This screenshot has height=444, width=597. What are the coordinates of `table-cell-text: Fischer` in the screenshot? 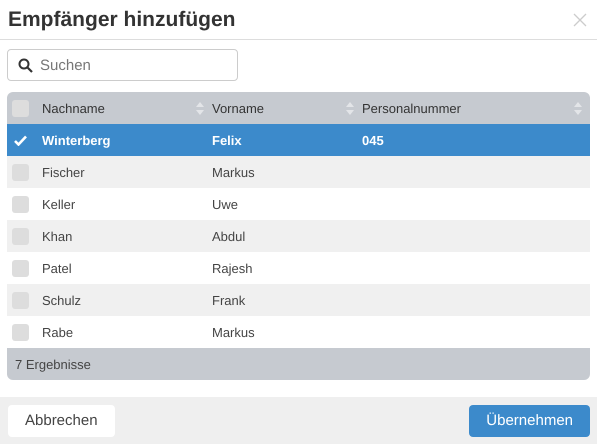 It's located at (64, 172).